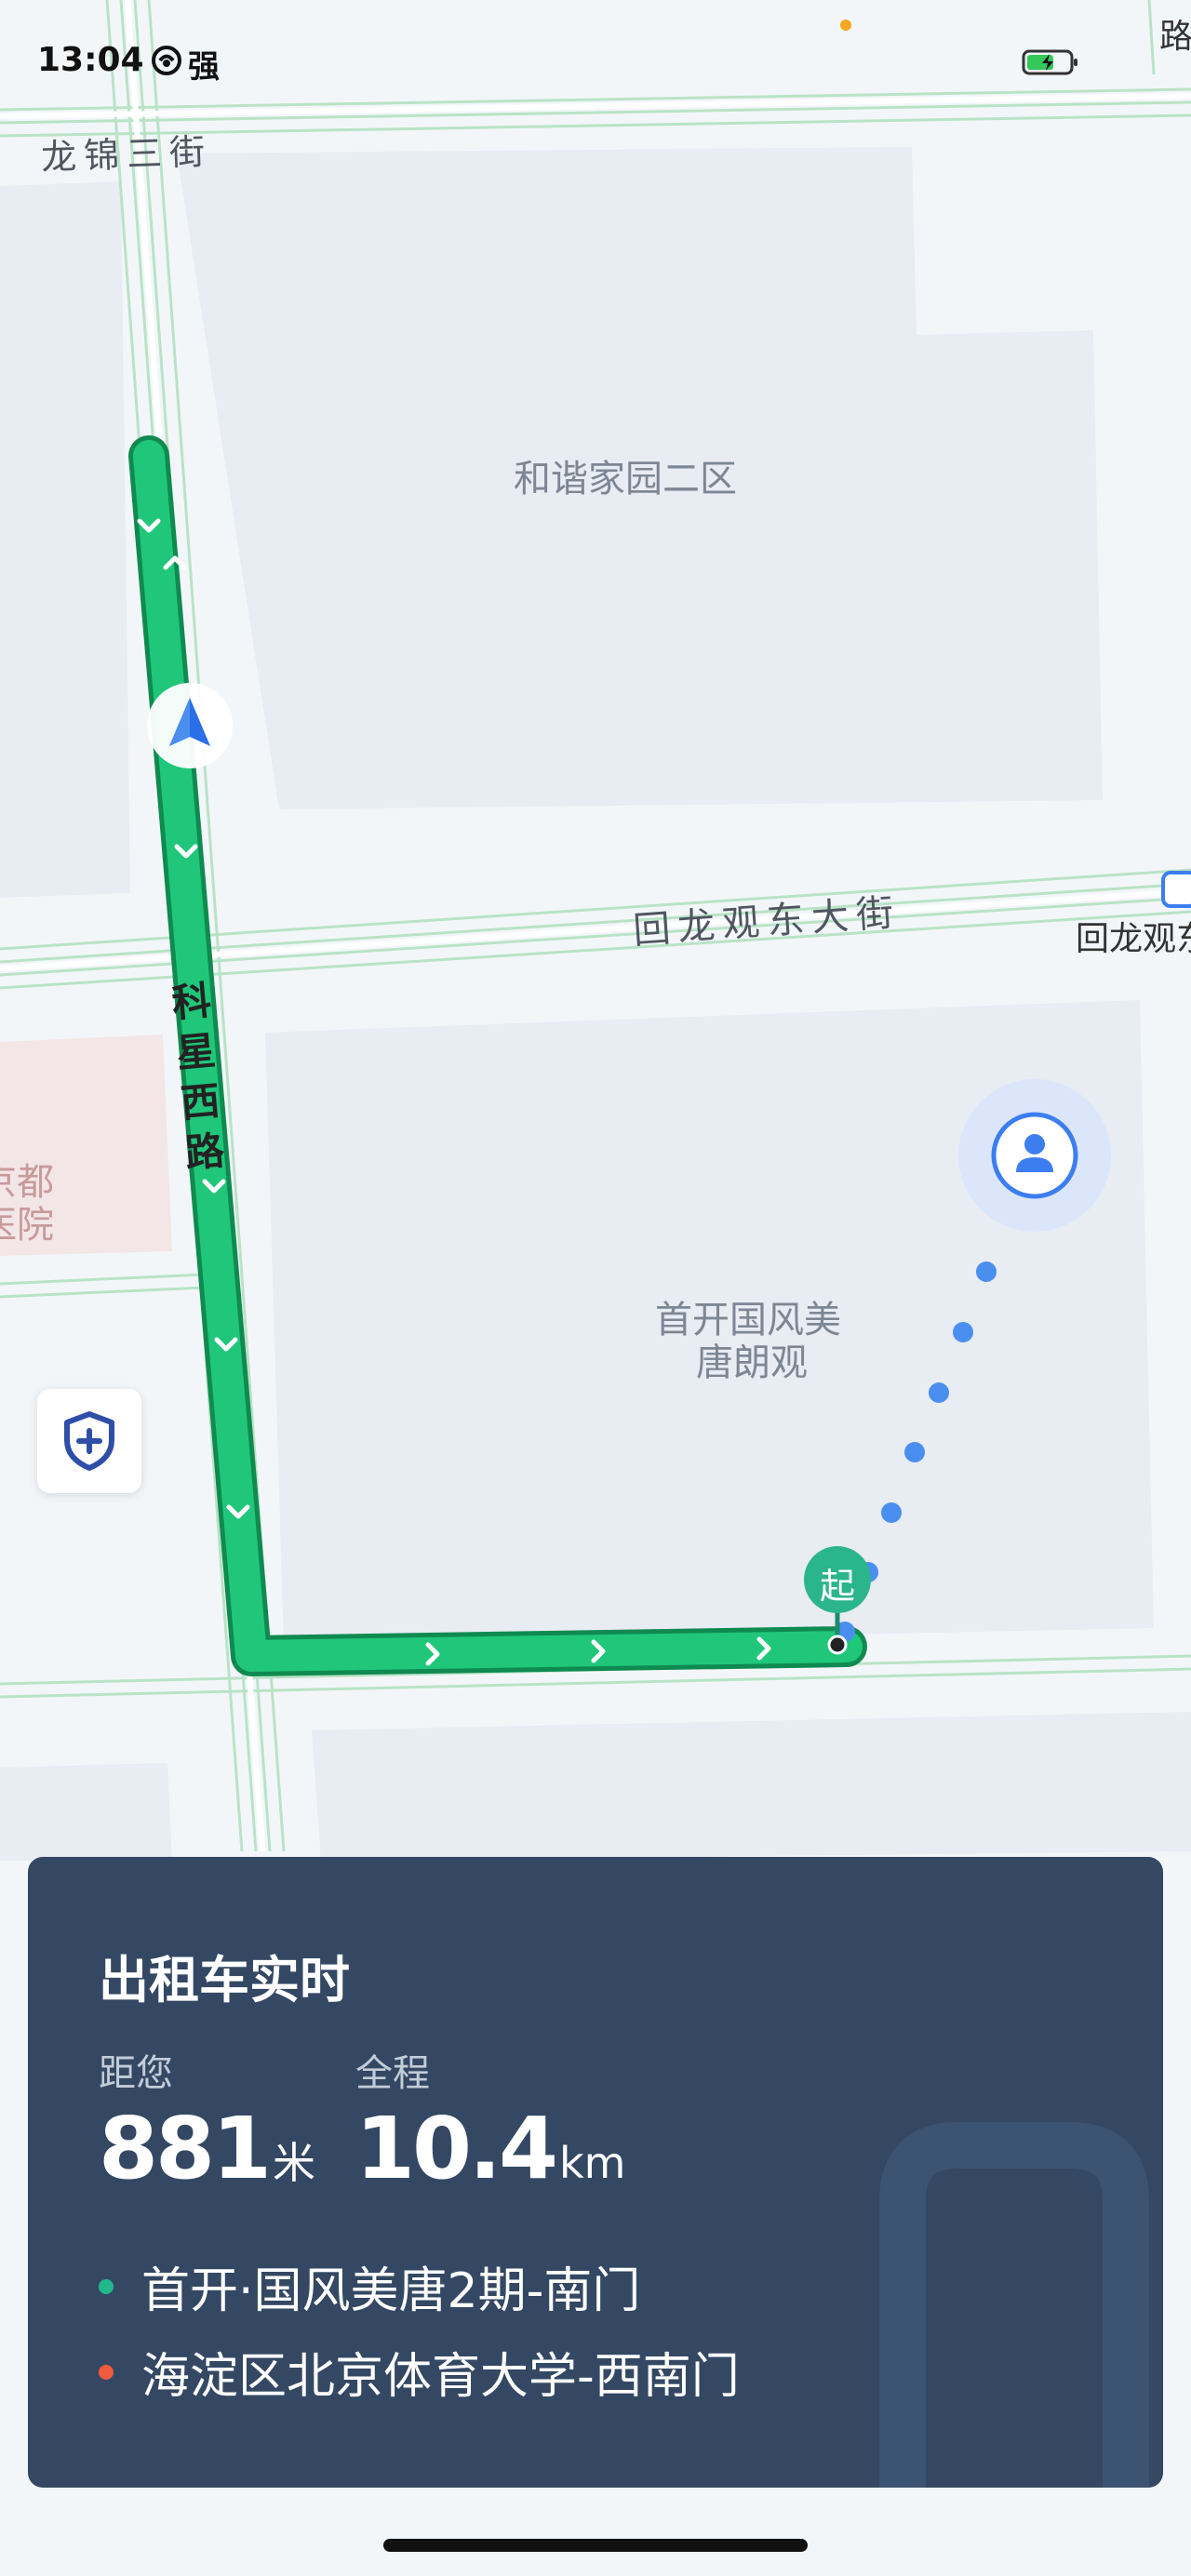 Image resolution: width=1191 pixels, height=2576 pixels. What do you see at coordinates (224, 1980) in the screenshot?
I see `card-title: 出租车实时` at bounding box center [224, 1980].